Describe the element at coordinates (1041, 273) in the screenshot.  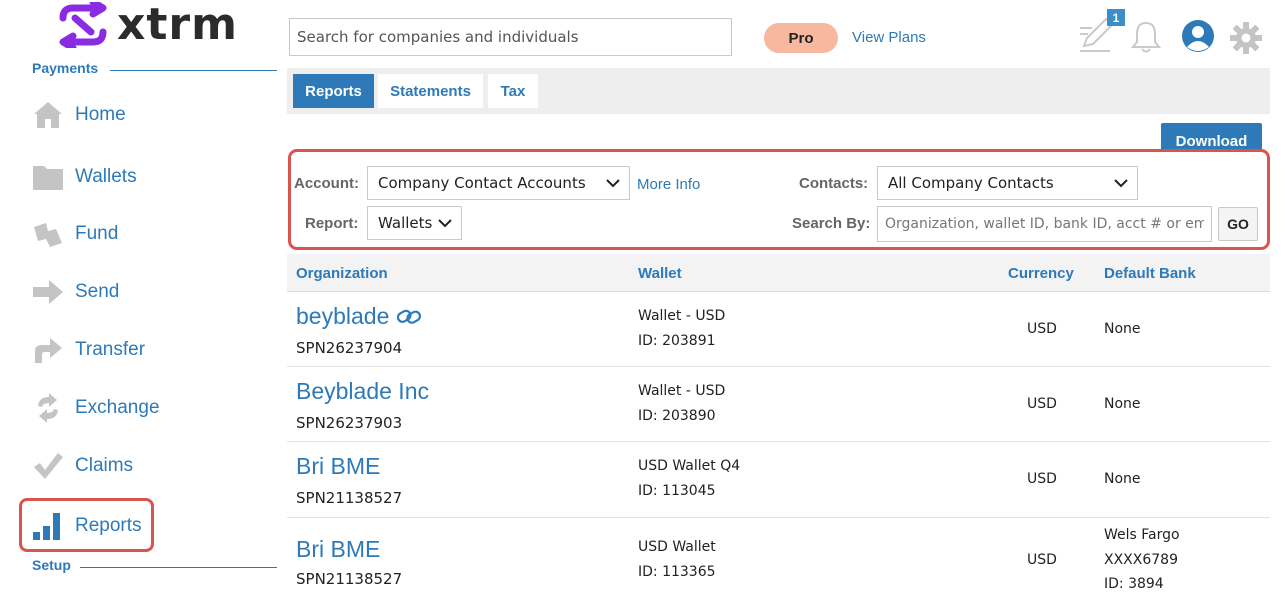
I see `column-header-currency: Currency` at that location.